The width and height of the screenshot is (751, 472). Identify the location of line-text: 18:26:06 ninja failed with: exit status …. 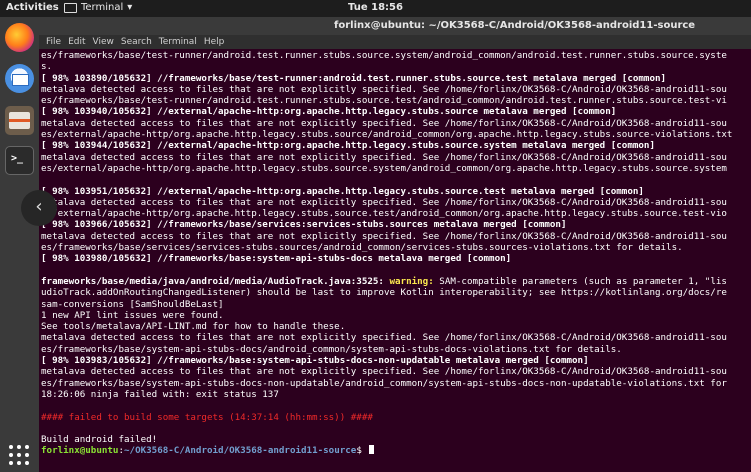
(160, 394).